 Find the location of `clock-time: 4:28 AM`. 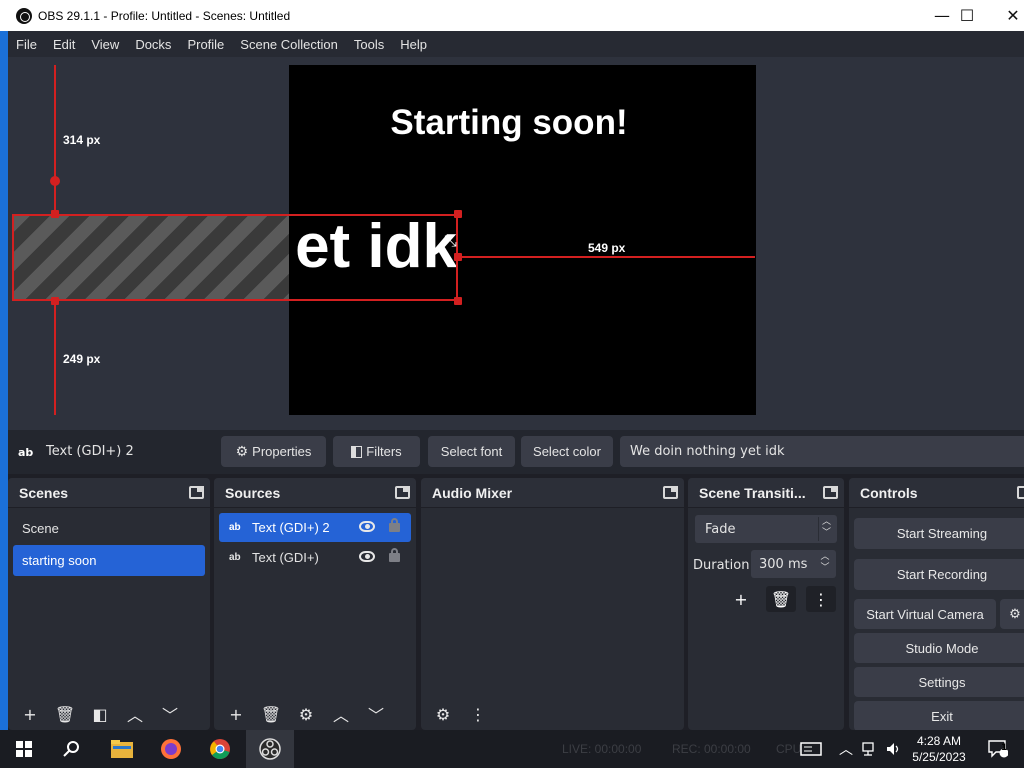

clock-time: 4:28 AM is located at coordinates (939, 741).